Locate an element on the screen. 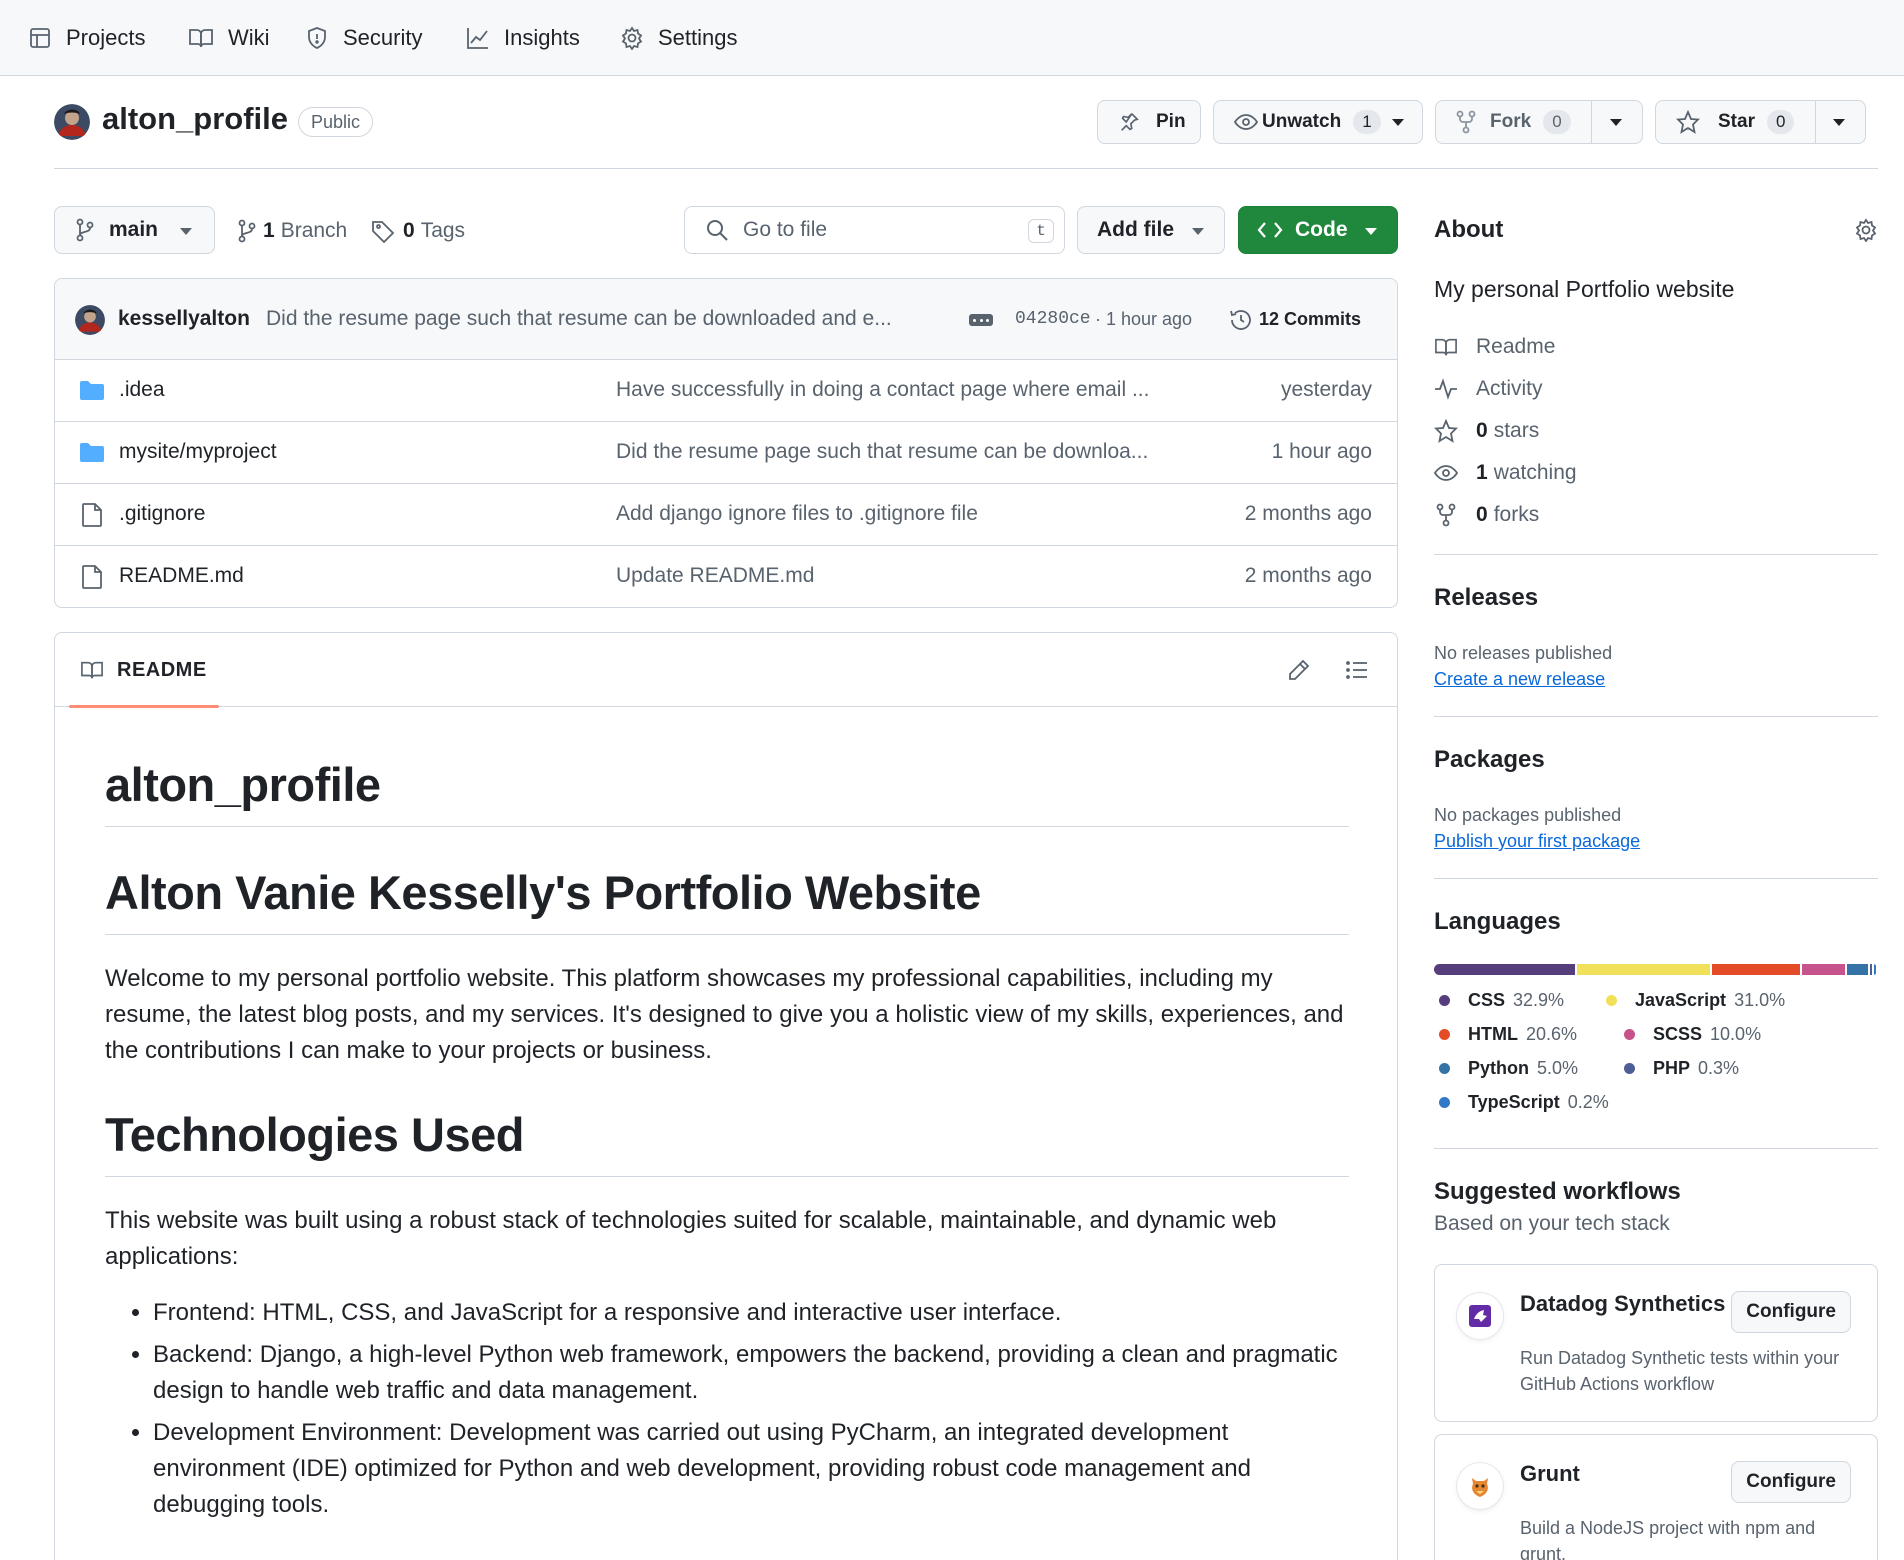  language-item: PHP 0.3% is located at coordinates (1681, 1068).